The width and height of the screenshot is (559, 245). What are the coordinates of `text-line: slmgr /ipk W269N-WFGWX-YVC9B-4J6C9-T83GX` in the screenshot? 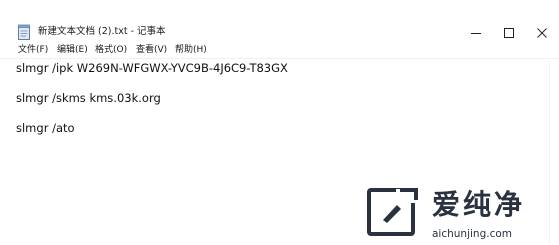 It's located at (152, 68).